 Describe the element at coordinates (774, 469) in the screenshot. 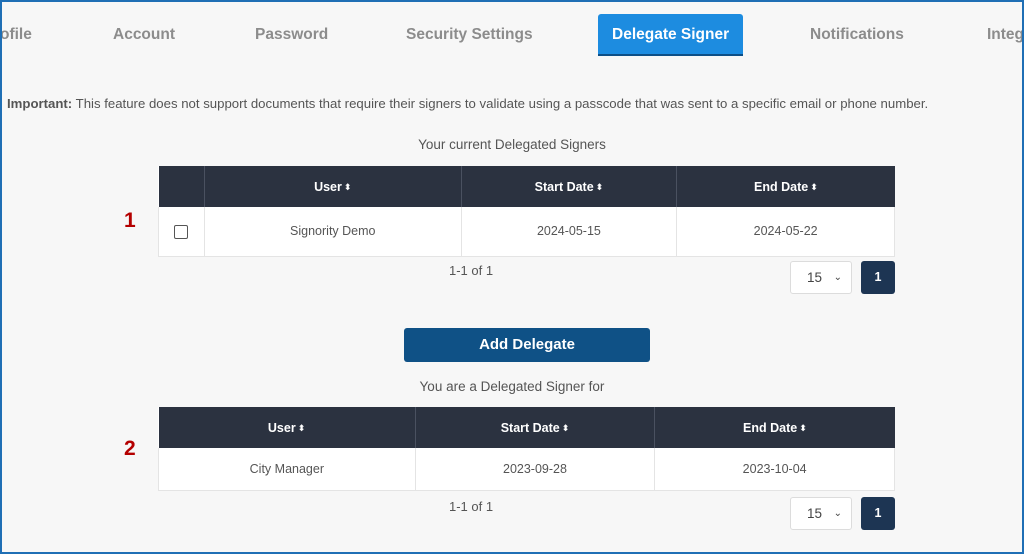

I see `end-date-cell: 2023-10-04` at that location.